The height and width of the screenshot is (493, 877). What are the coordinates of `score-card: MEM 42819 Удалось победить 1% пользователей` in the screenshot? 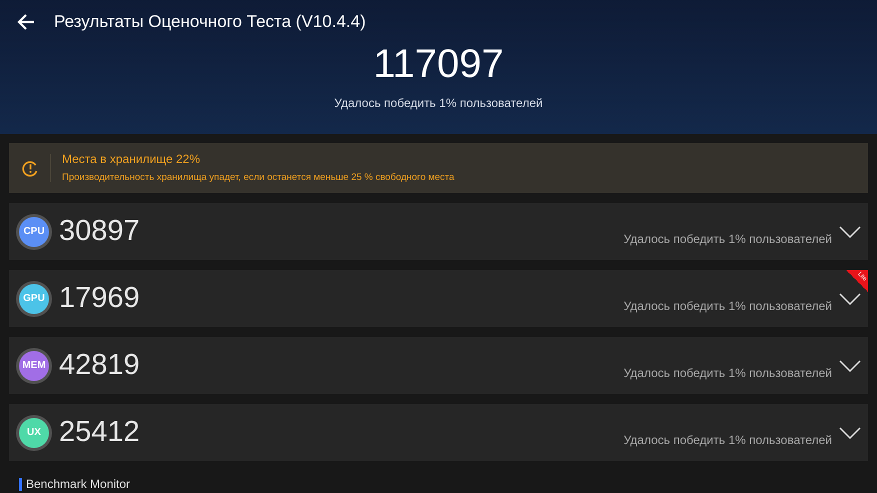 It's located at (438, 365).